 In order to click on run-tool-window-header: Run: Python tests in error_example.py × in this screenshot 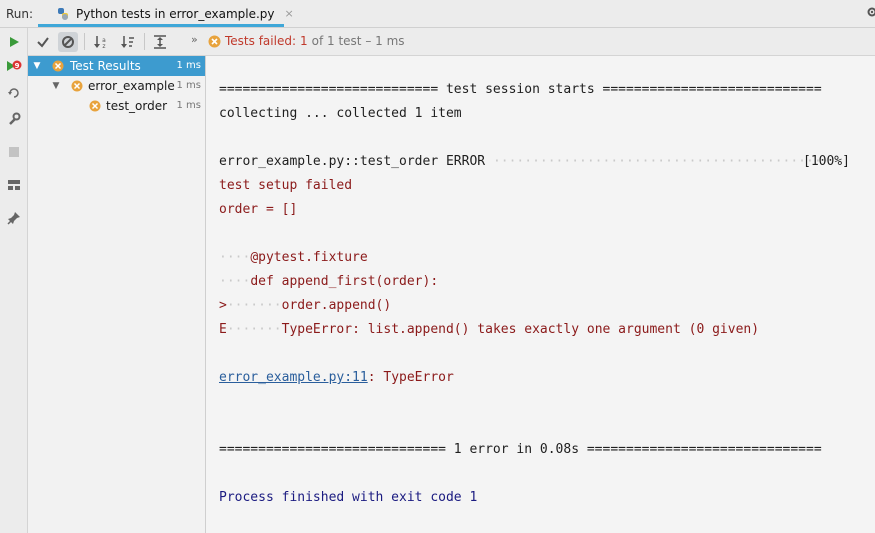, I will do `click(437, 14)`.